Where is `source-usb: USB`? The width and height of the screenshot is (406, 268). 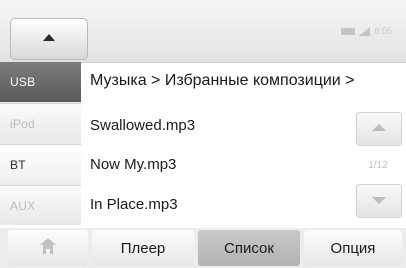
source-usb: USB is located at coordinates (40, 82).